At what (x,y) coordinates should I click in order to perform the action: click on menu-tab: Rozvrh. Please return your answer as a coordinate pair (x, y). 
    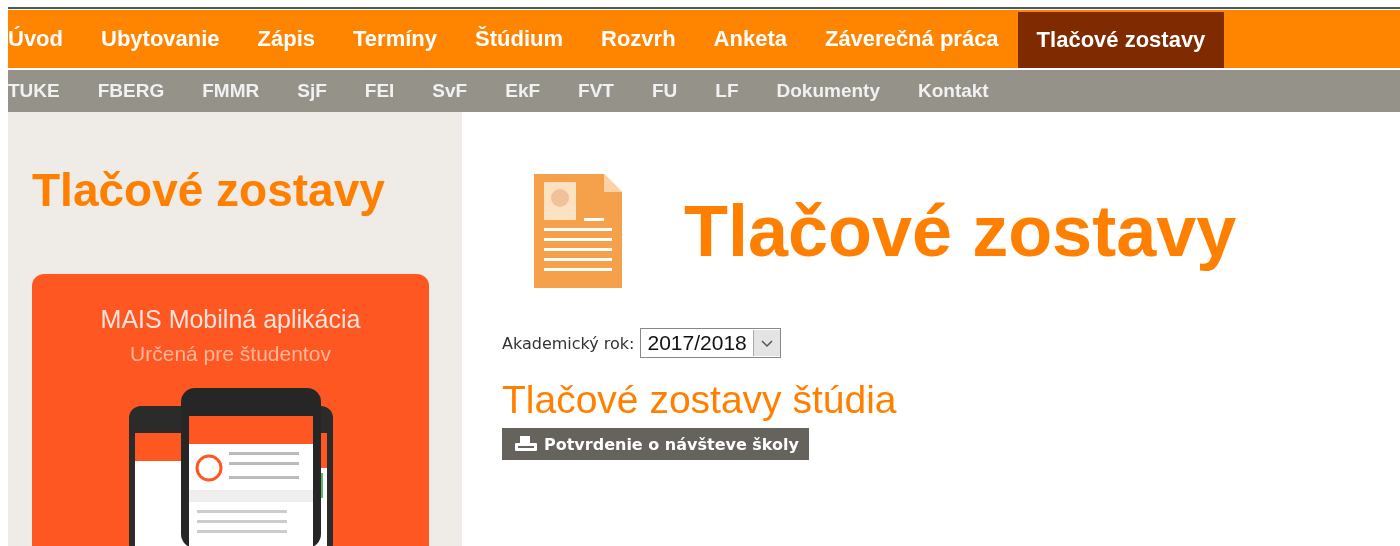
    Looking at the image, I should click on (638, 39).